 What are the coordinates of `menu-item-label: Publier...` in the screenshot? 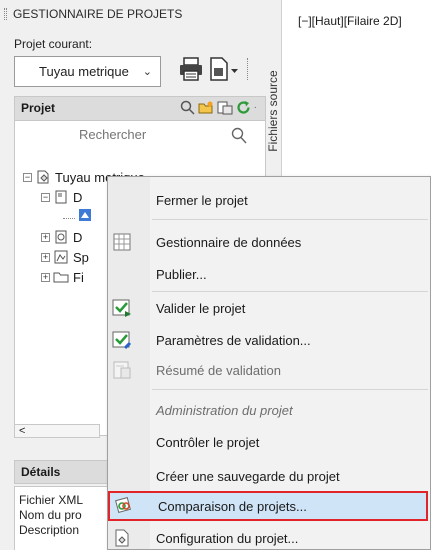 It's located at (181, 274).